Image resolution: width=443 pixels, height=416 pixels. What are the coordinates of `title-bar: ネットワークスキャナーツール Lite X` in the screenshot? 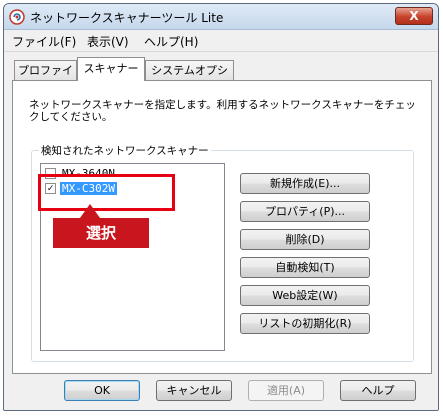 It's located at (221, 17).